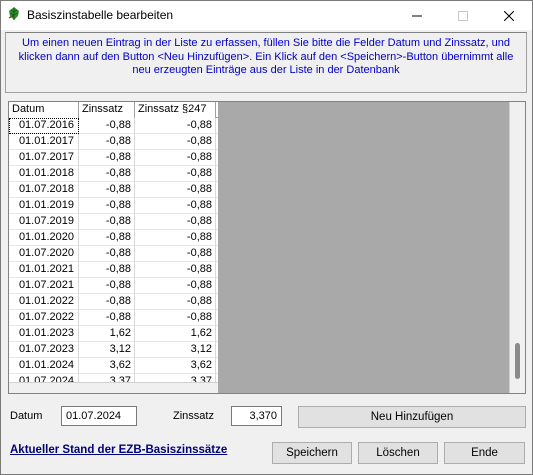 The width and height of the screenshot is (533, 475). What do you see at coordinates (107, 334) in the screenshot?
I see `cell-zinssatz: 1,62` at bounding box center [107, 334].